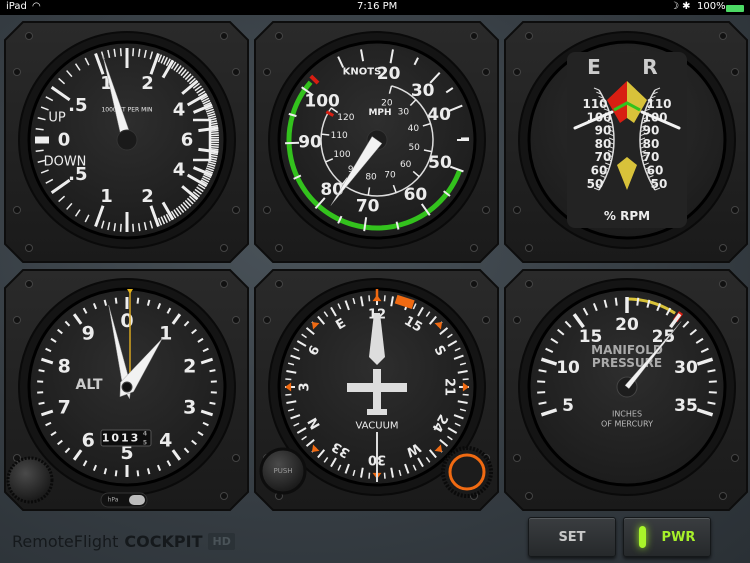  I want to click on mp-scale-label: 35, so click(686, 406).